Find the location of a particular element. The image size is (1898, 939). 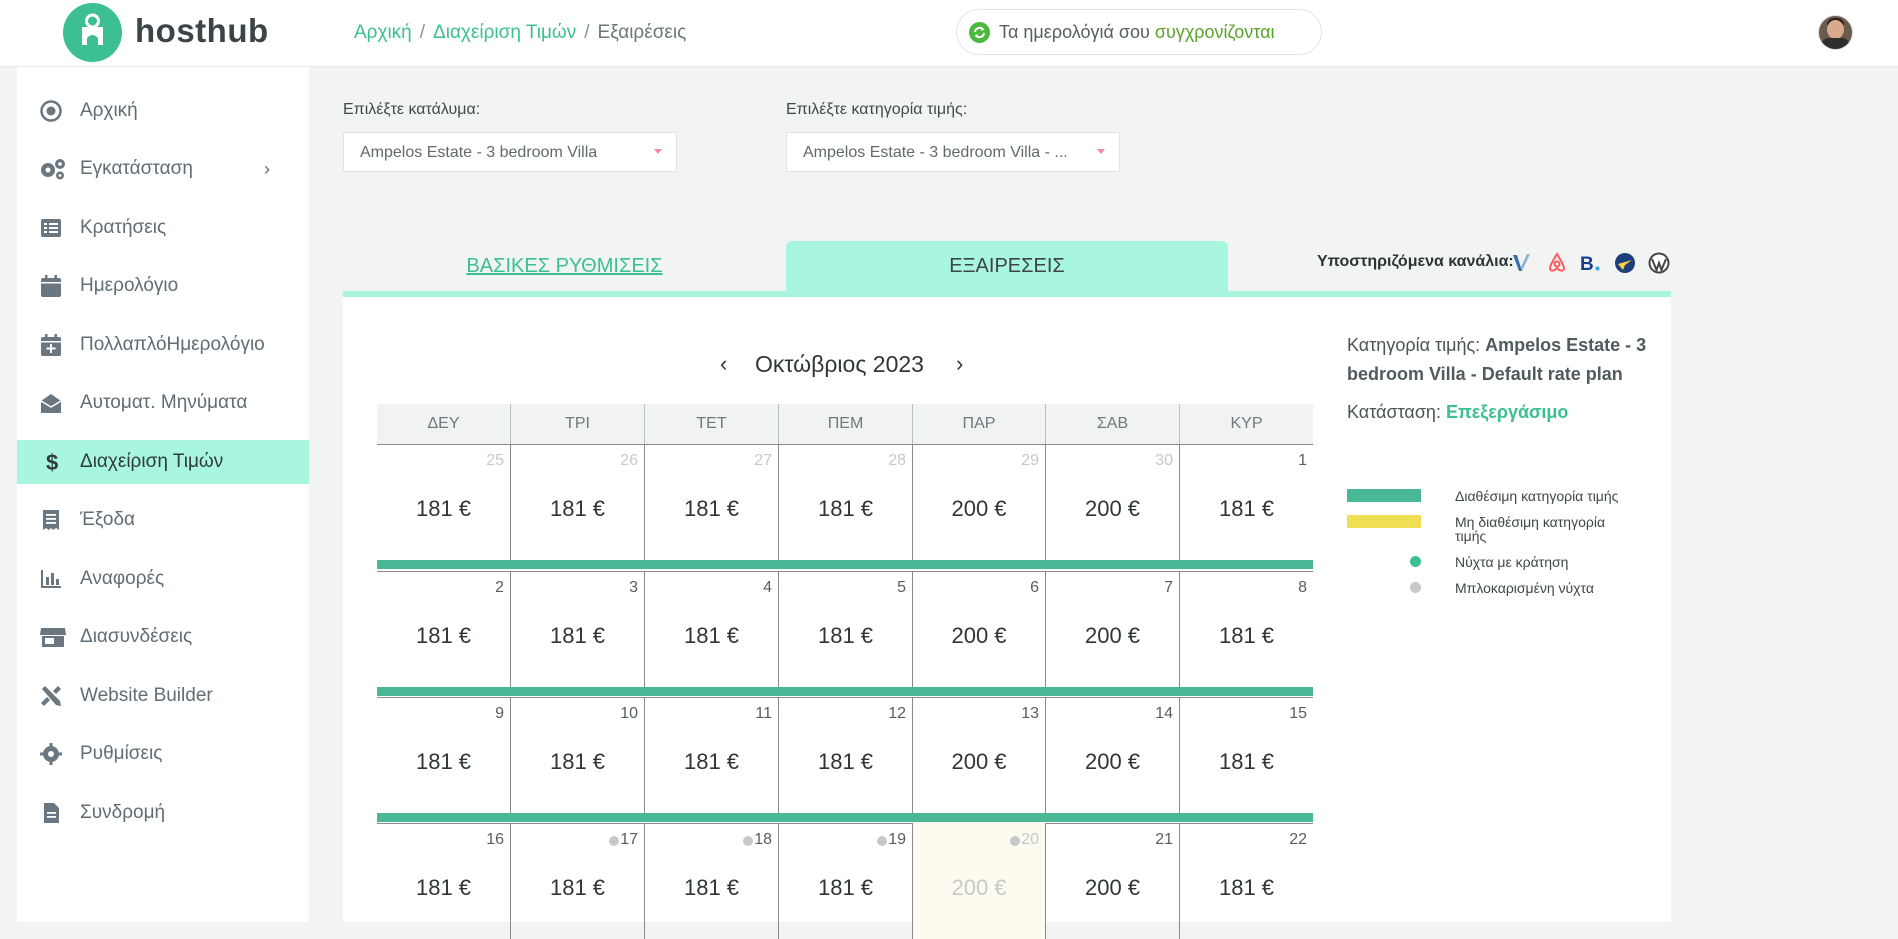

calendar-day-cell: 4 181 € is located at coordinates (711, 629).